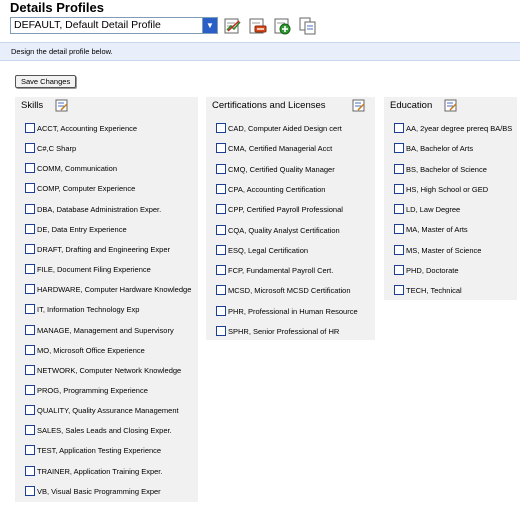  Describe the element at coordinates (284, 230) in the screenshot. I see `certifications-option-label: CQA, Quality Analyst Certification` at that location.